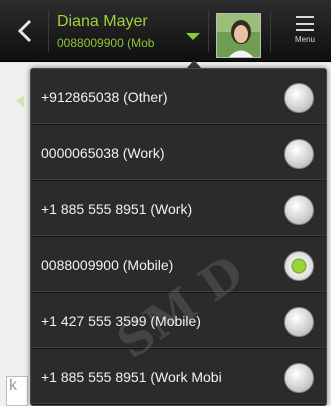  What do you see at coordinates (178, 265) in the screenshot?
I see `number-option: 0088009900 (Mobile)` at bounding box center [178, 265].